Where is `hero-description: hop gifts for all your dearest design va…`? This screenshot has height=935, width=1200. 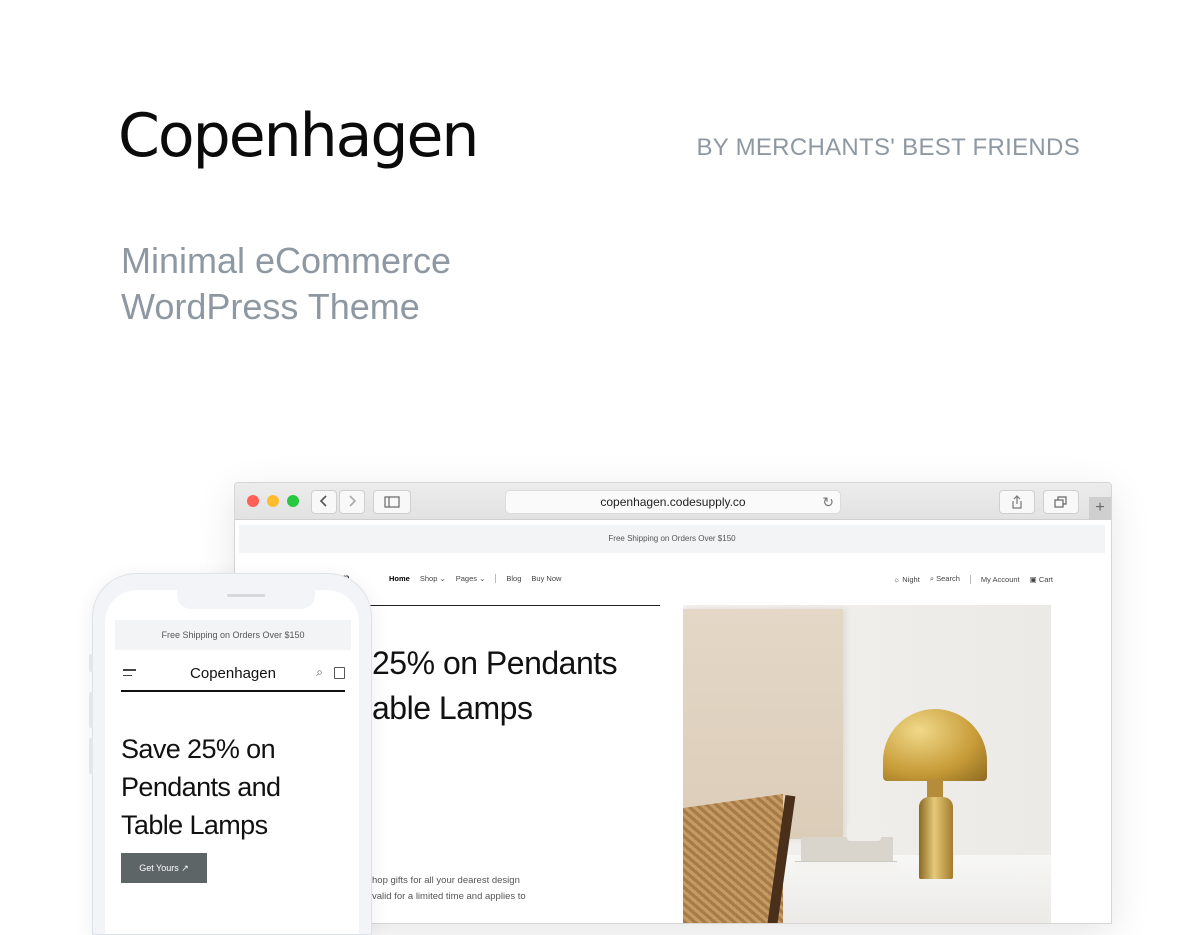
hero-description: hop gifts for all your dearest design va… is located at coordinates (449, 889).